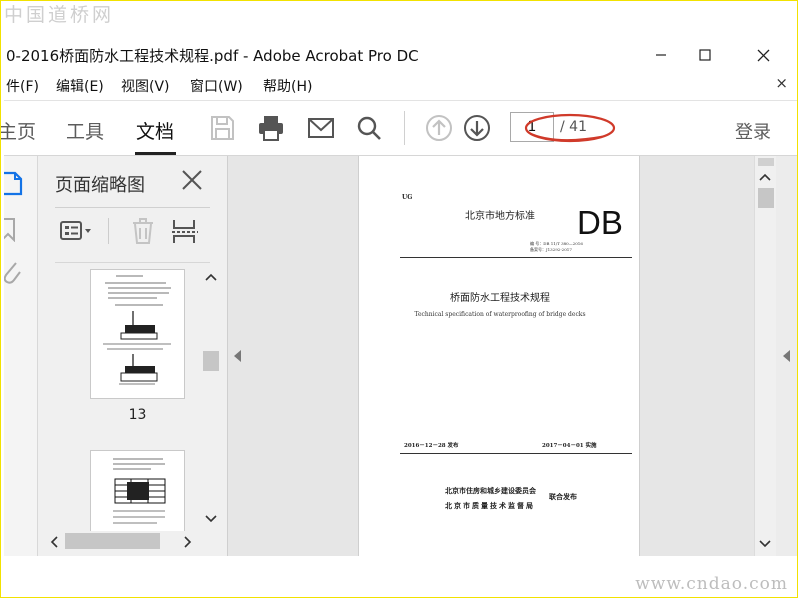  What do you see at coordinates (54, 542) in the screenshot?
I see `scroll-left-icon` at bounding box center [54, 542].